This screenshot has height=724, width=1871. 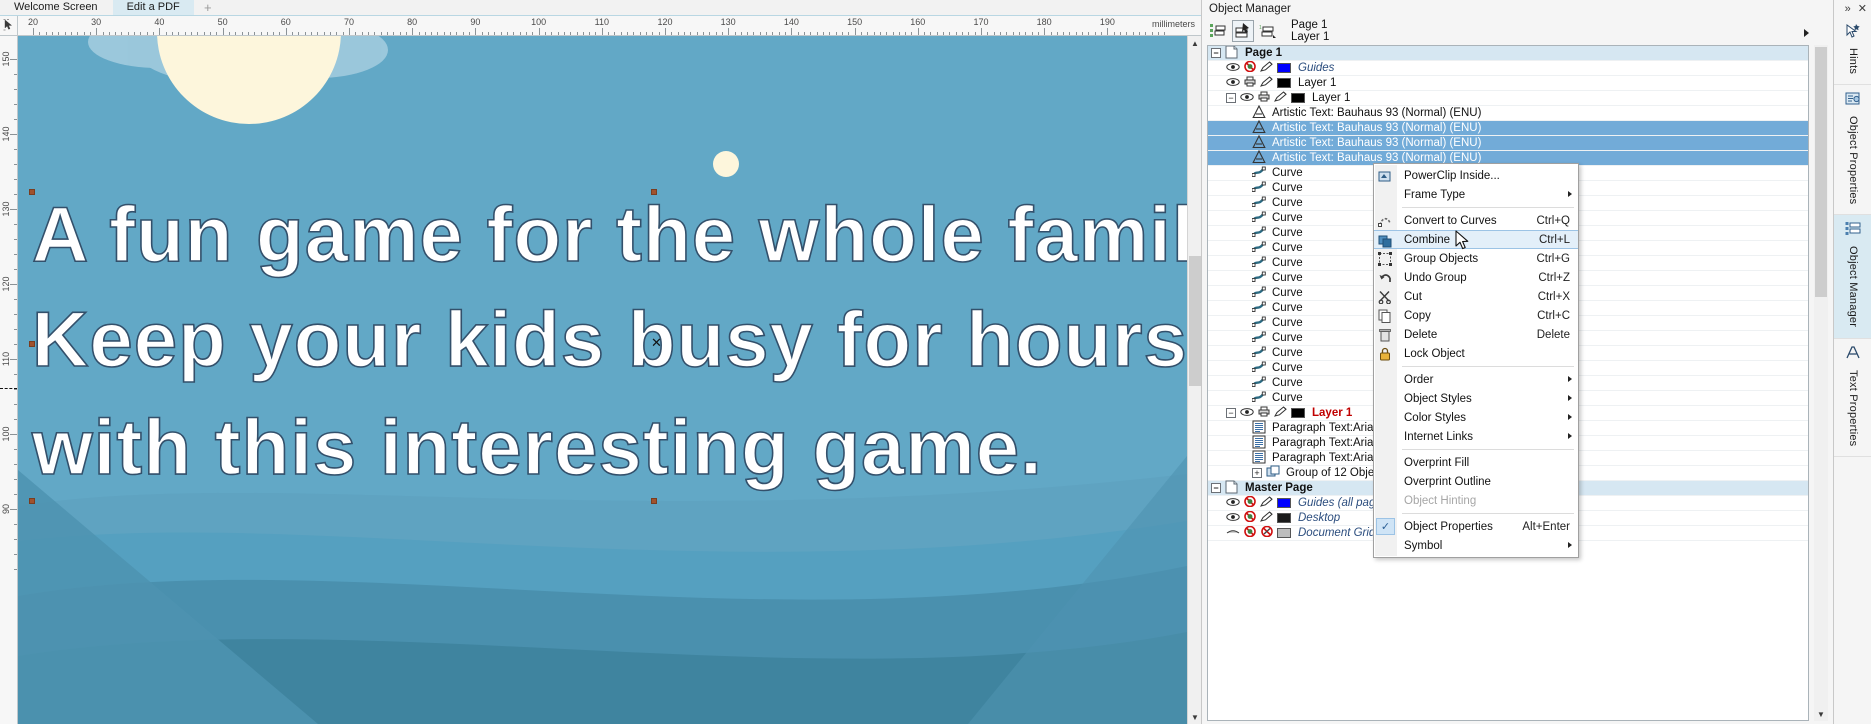 I want to click on tree-row: Layer 1, so click(x=1508, y=83).